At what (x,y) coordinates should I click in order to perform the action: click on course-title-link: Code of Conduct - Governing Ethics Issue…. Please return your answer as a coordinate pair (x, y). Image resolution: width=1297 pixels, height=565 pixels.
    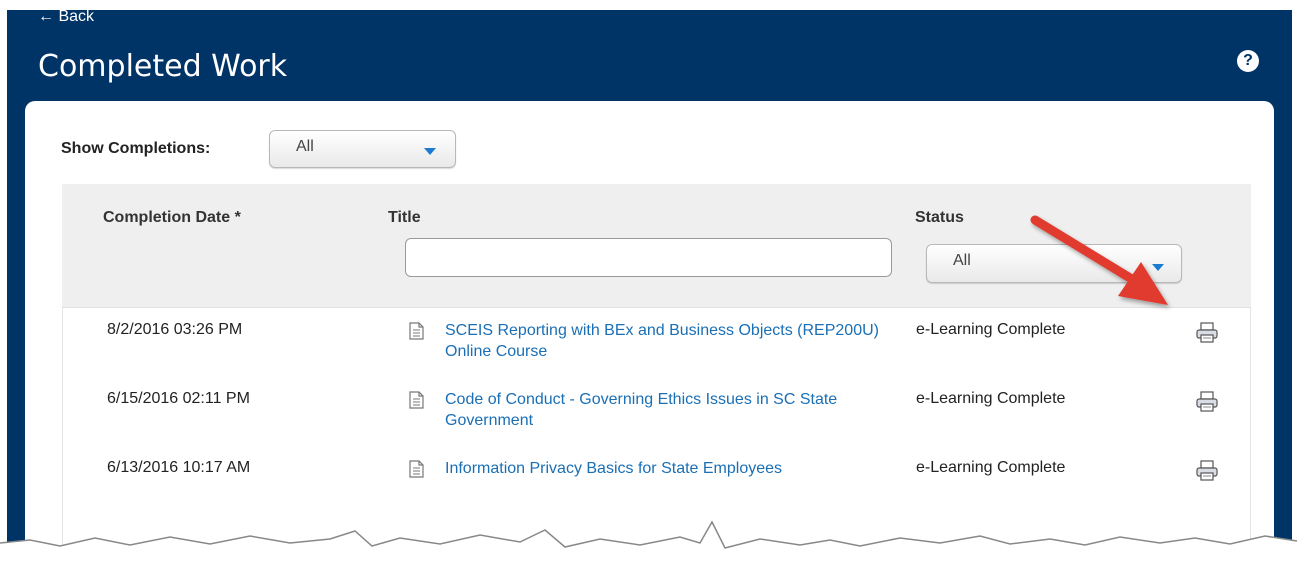
    Looking at the image, I should click on (665, 410).